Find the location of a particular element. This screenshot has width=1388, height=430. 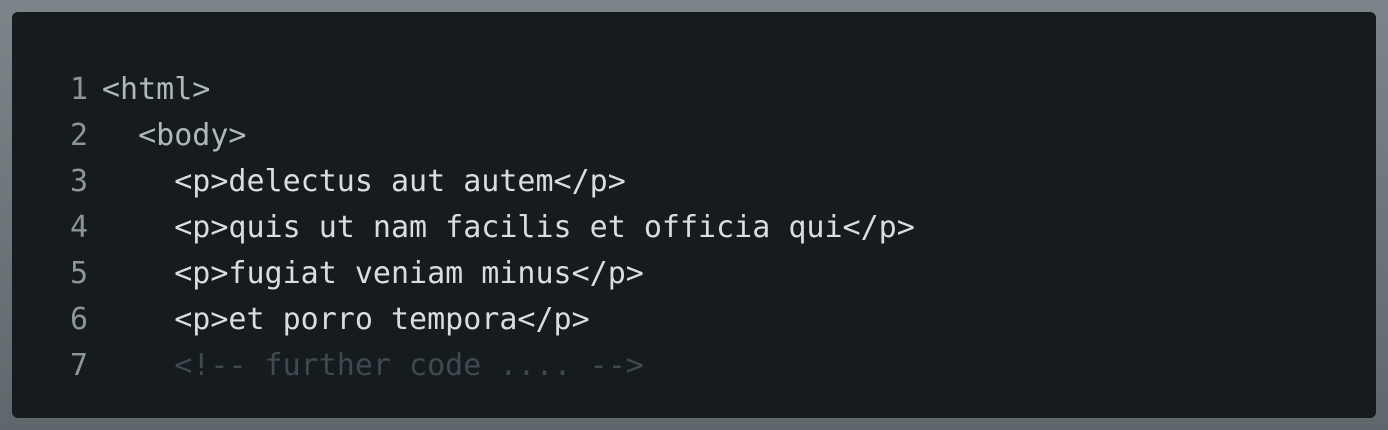

code-line-2: 2 <body> is located at coordinates (694, 135).